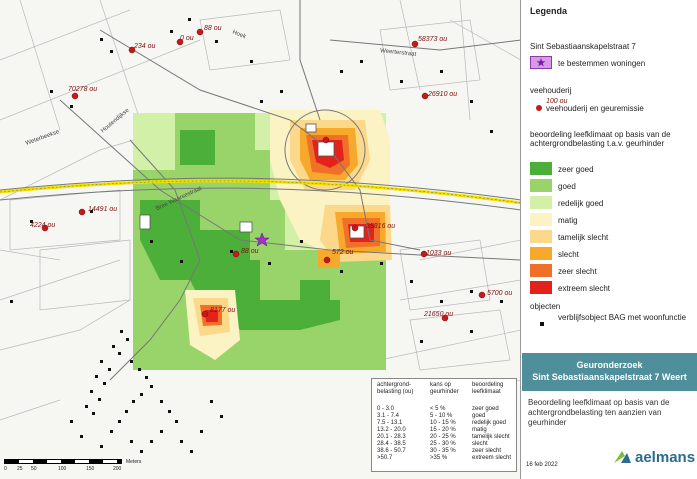  Describe the element at coordinates (443, 430) in the screenshot. I see `table-cell: 15 - 20 %` at that location.